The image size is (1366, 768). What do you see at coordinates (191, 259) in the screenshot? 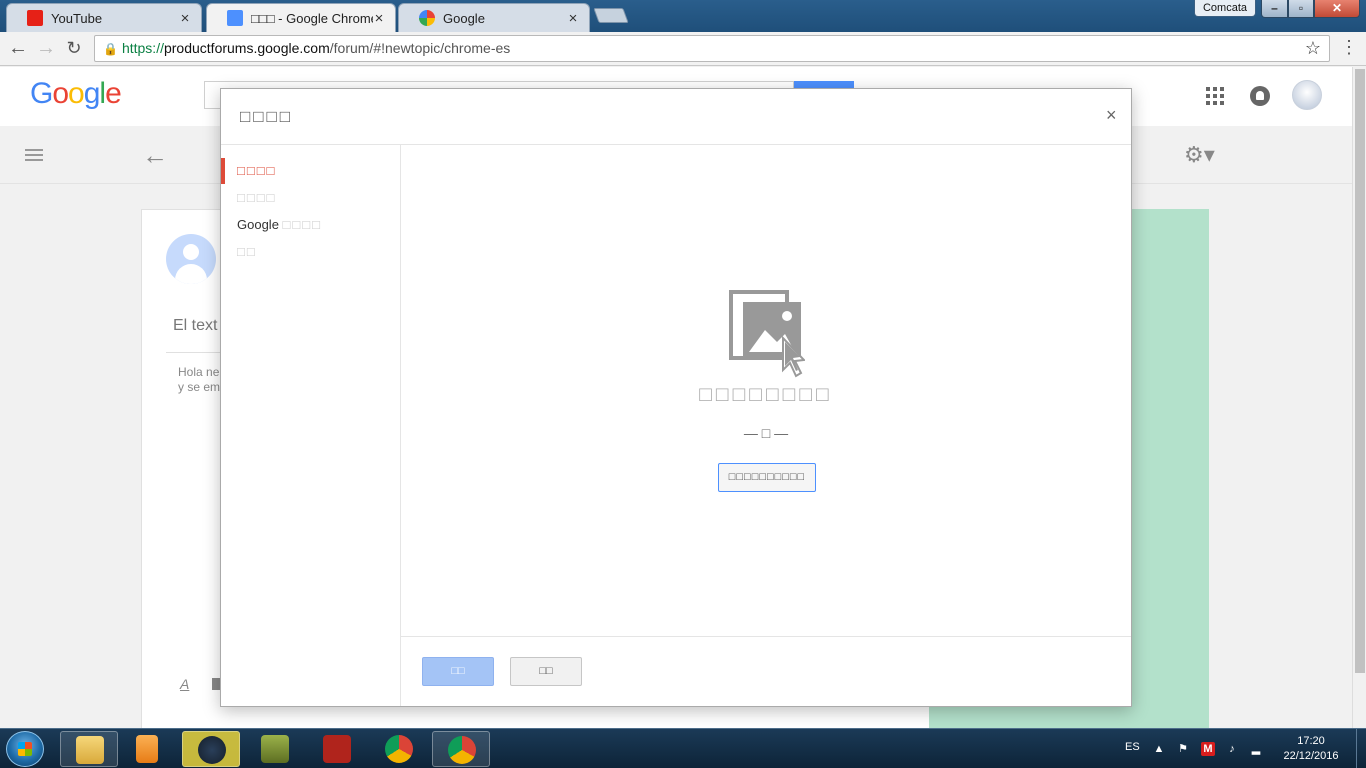
I see `avatar` at bounding box center [191, 259].